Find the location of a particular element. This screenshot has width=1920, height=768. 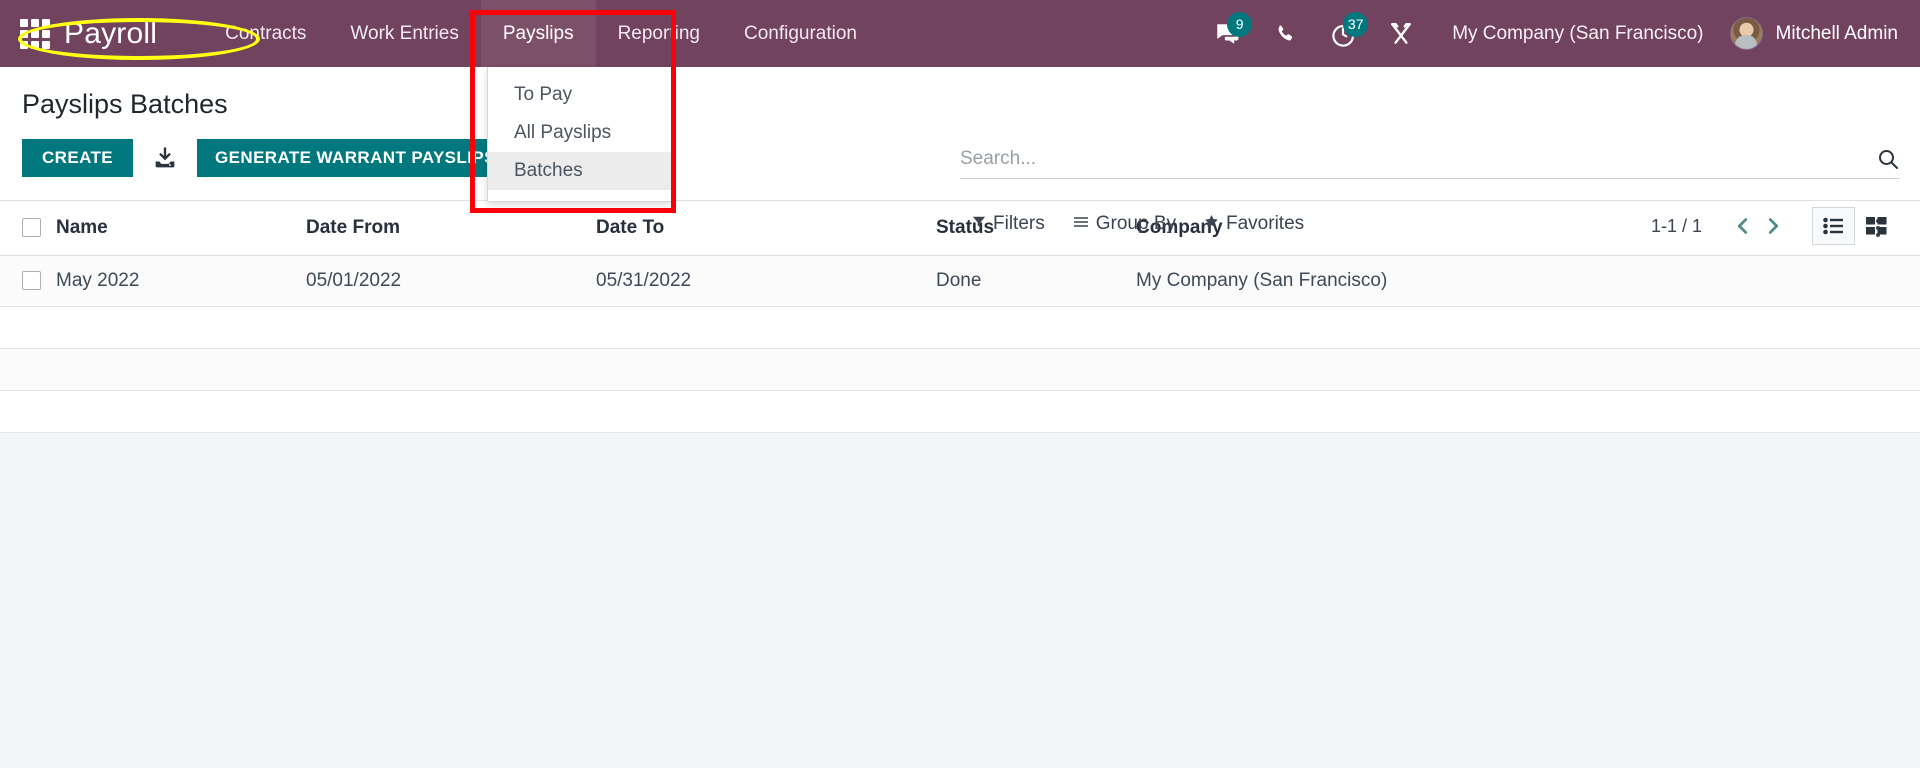

search-area is located at coordinates (1430, 163).